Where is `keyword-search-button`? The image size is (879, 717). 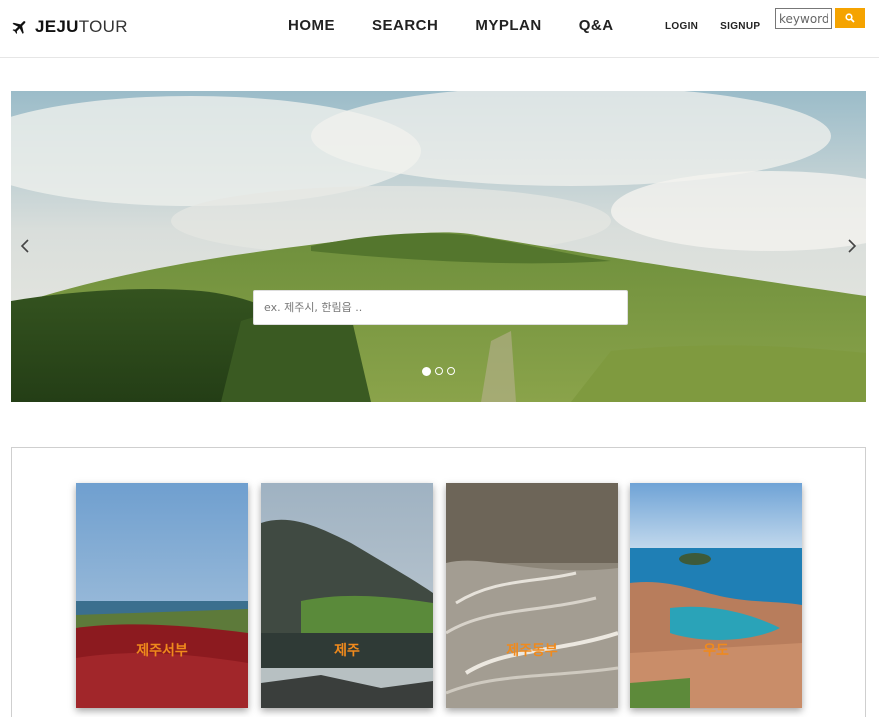 keyword-search-button is located at coordinates (850, 18).